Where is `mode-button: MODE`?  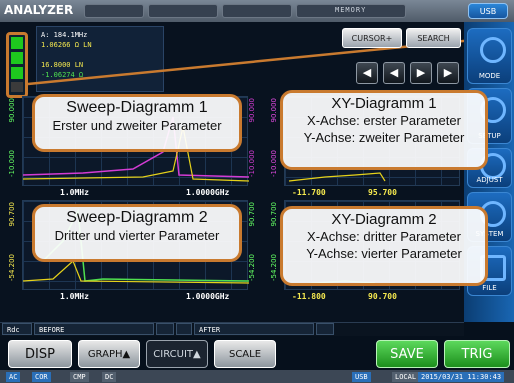 mode-button: MODE is located at coordinates (489, 56).